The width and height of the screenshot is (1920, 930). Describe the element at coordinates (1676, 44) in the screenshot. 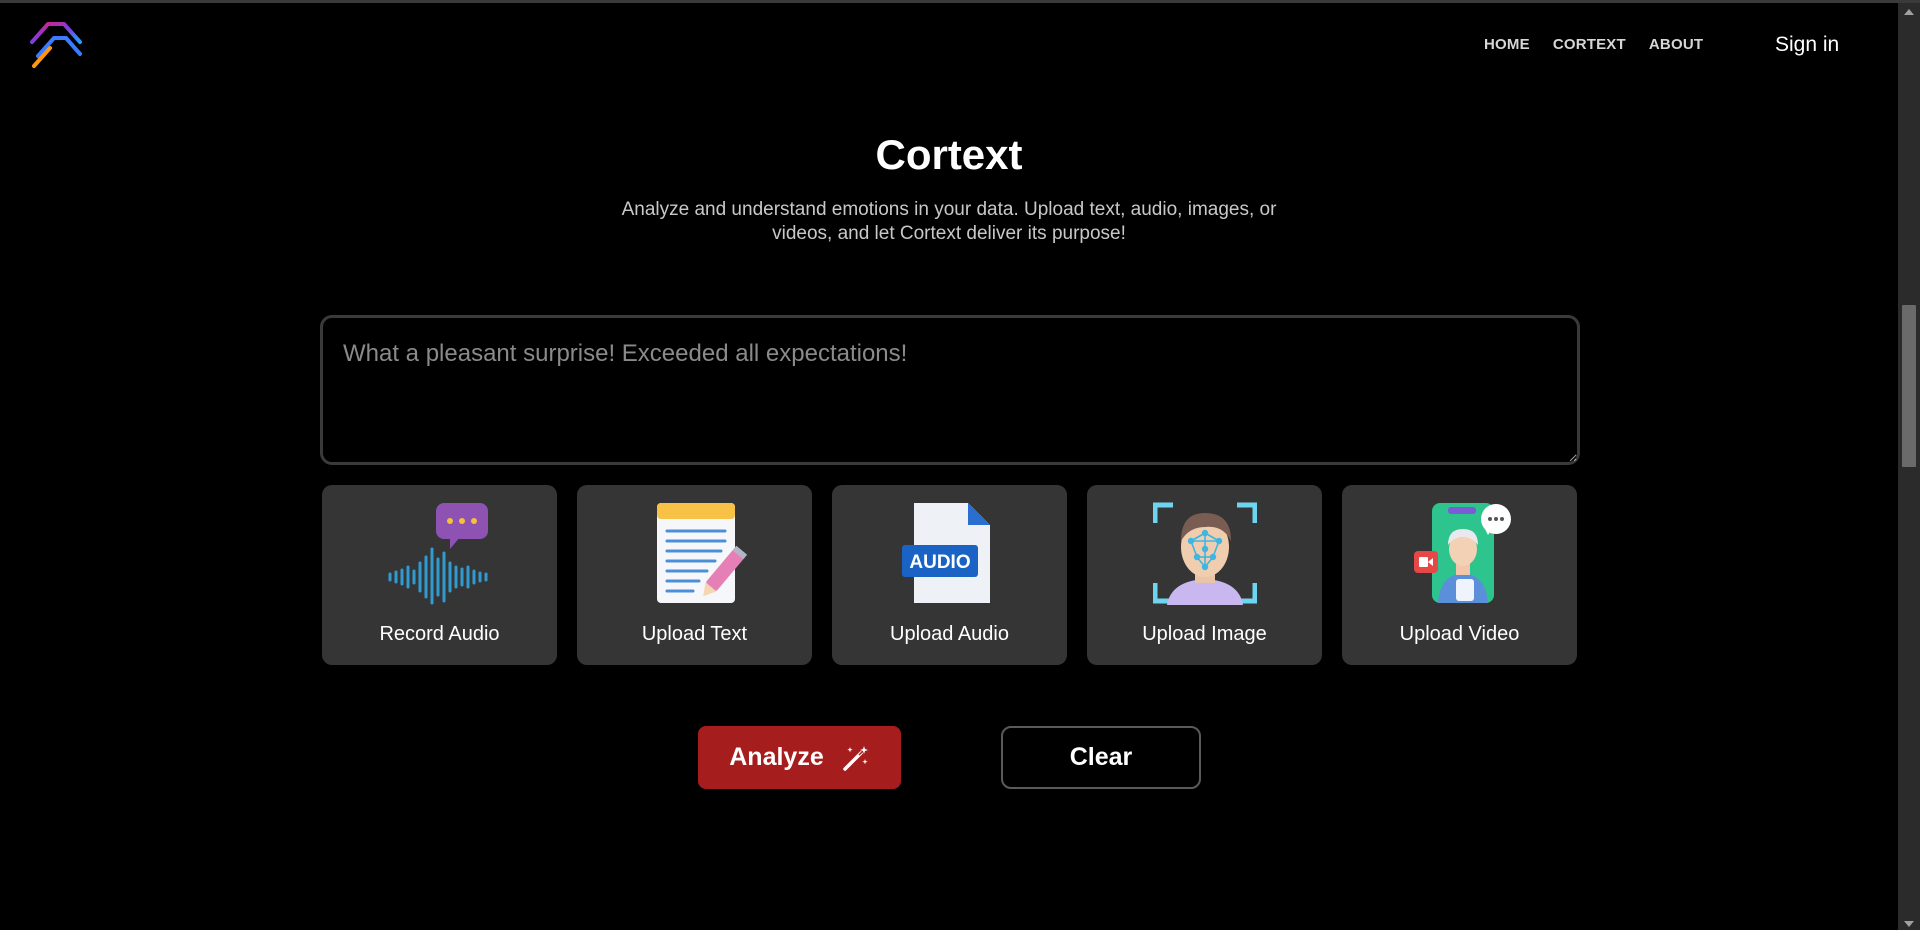

I see `nav-about-link: ABOUT` at that location.